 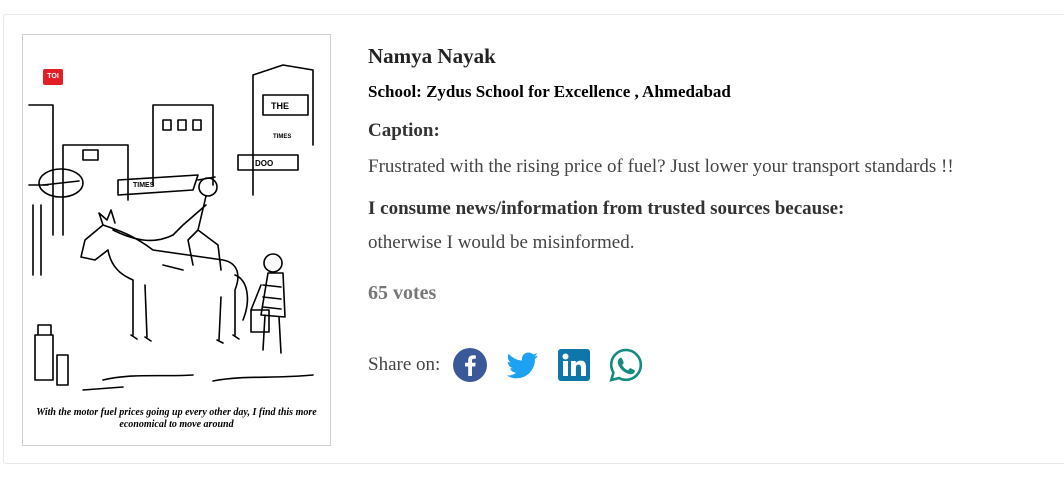 What do you see at coordinates (404, 364) in the screenshot?
I see `share-label: Share on:` at bounding box center [404, 364].